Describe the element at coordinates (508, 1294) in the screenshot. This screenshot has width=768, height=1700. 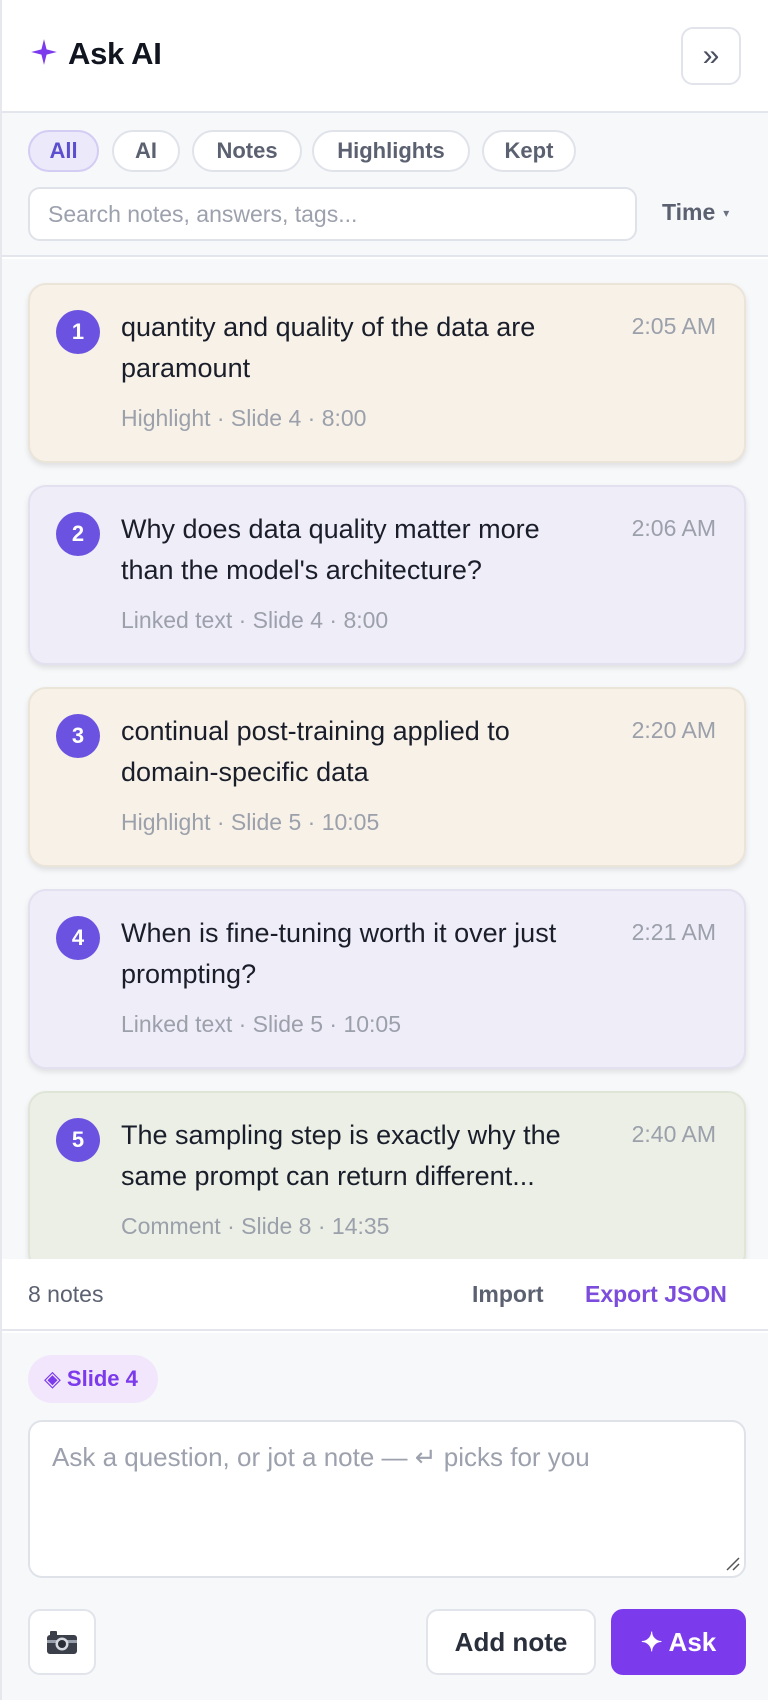
I see `import-button: Import` at that location.